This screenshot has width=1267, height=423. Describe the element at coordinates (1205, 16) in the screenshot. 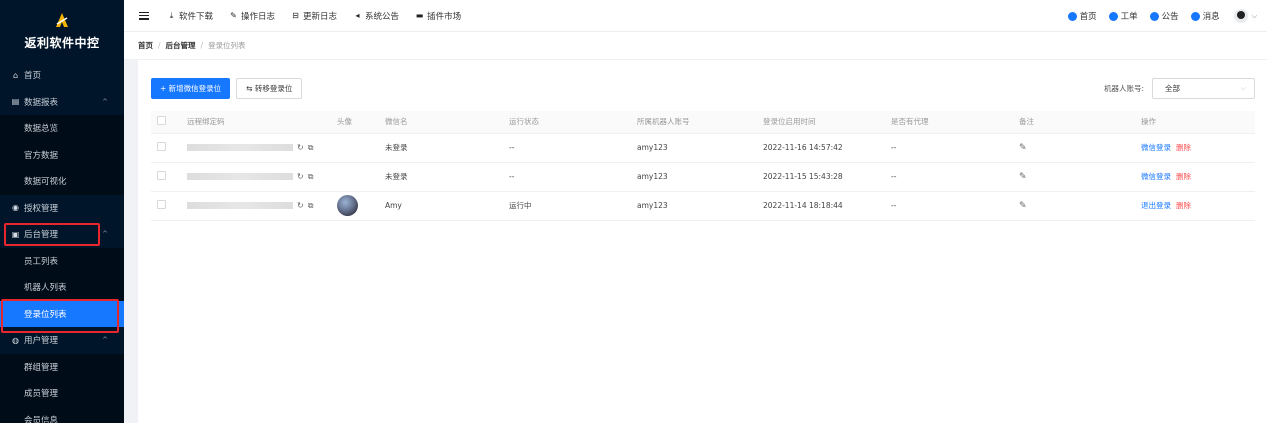

I see `top-right-item: 消息` at that location.